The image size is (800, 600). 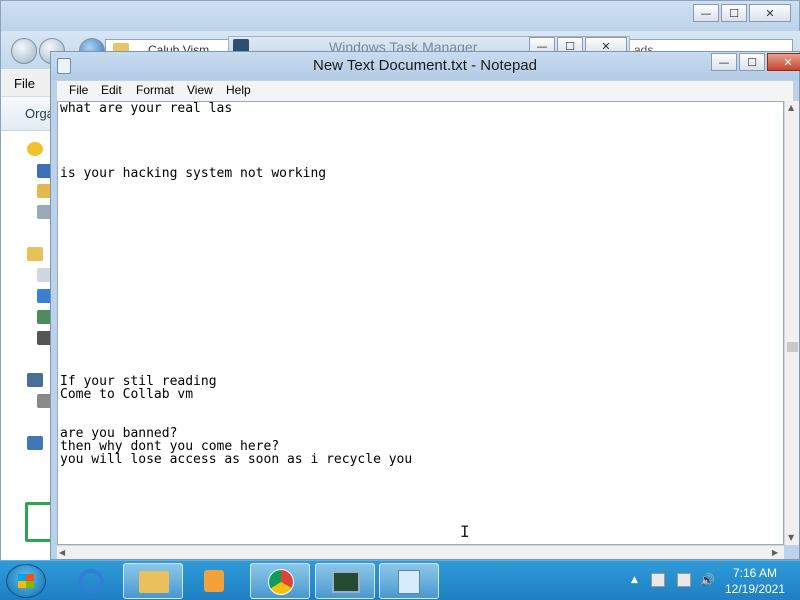 I want to click on windows-logo-icon, so click(x=26, y=581).